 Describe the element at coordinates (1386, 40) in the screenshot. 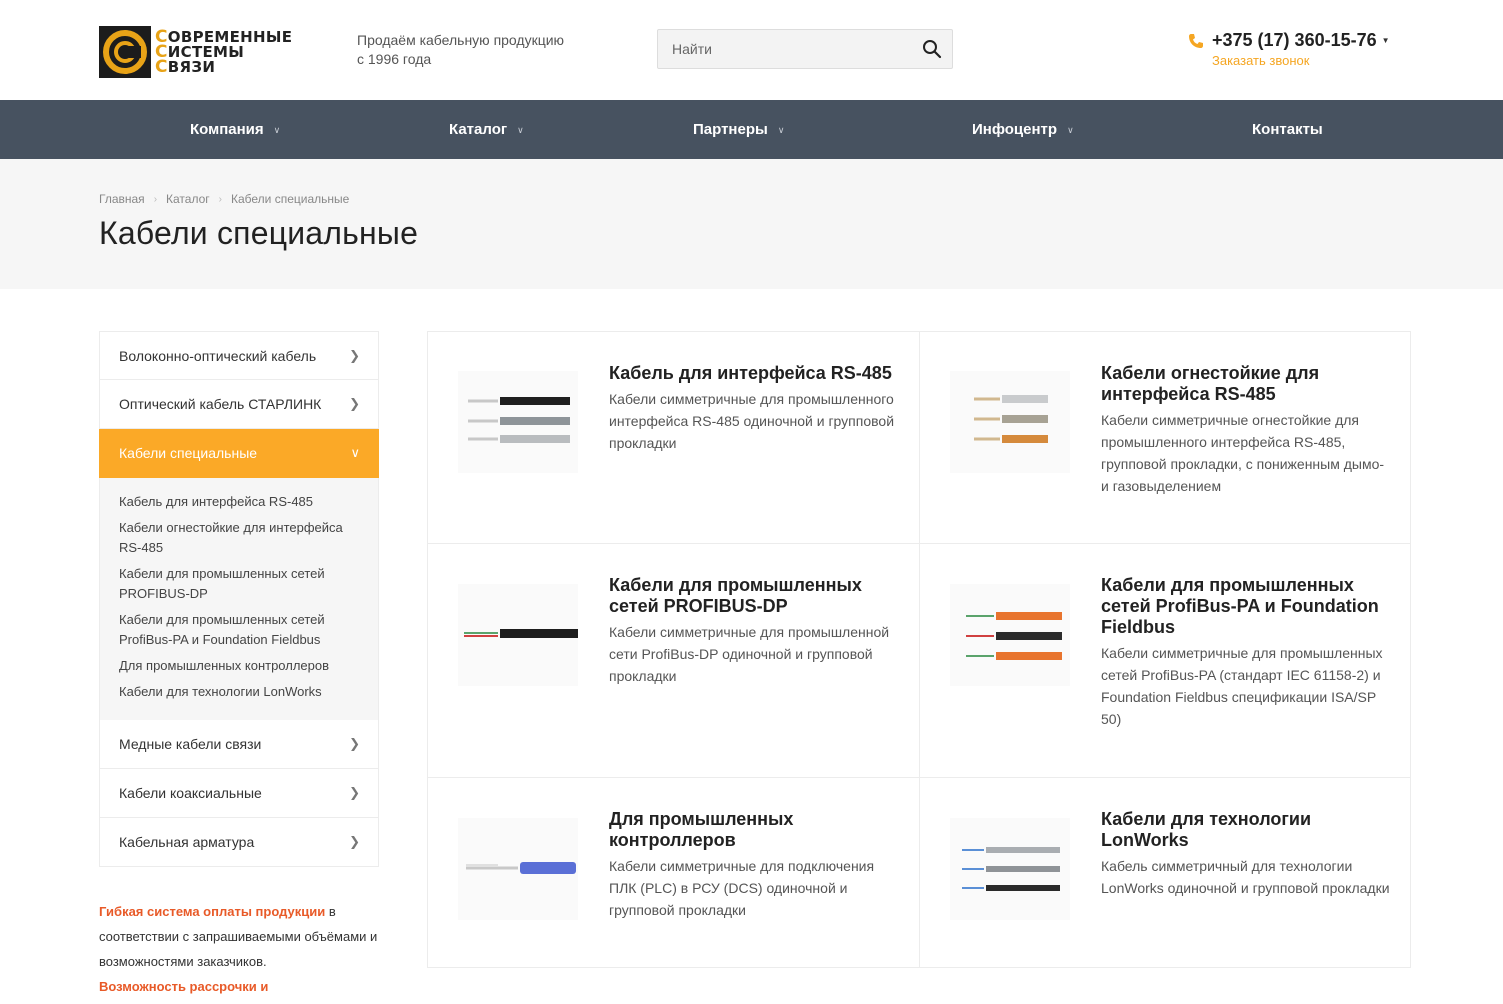

I see `caret-down-icon: ▼` at that location.